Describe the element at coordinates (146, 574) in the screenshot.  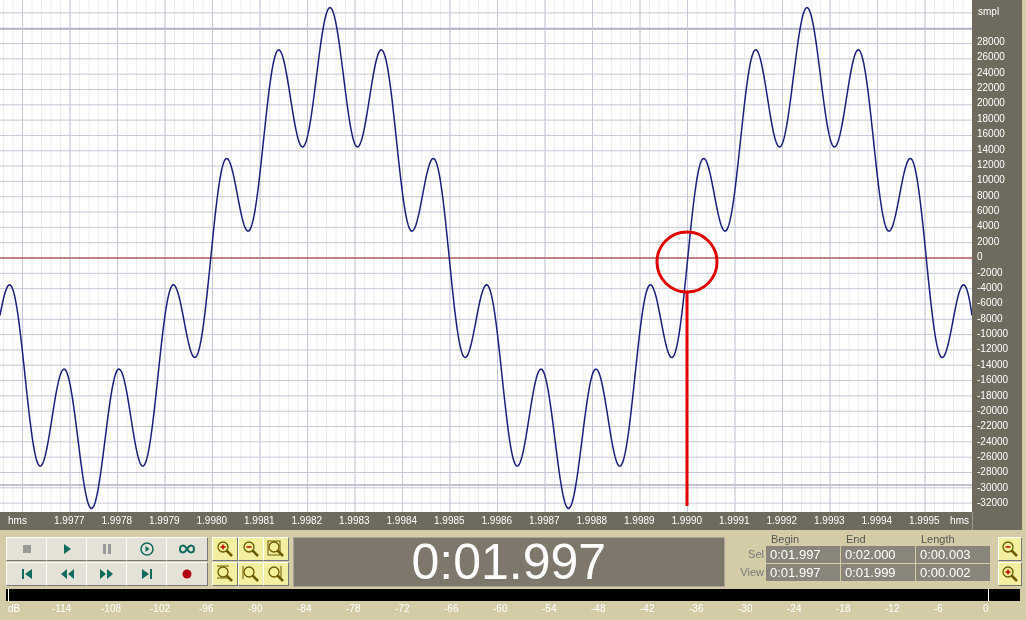
I see `go-to-end-button` at that location.